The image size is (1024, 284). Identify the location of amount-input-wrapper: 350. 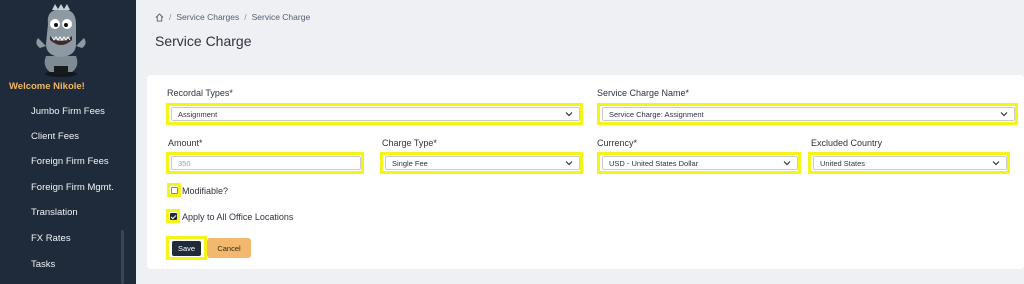
(265, 163).